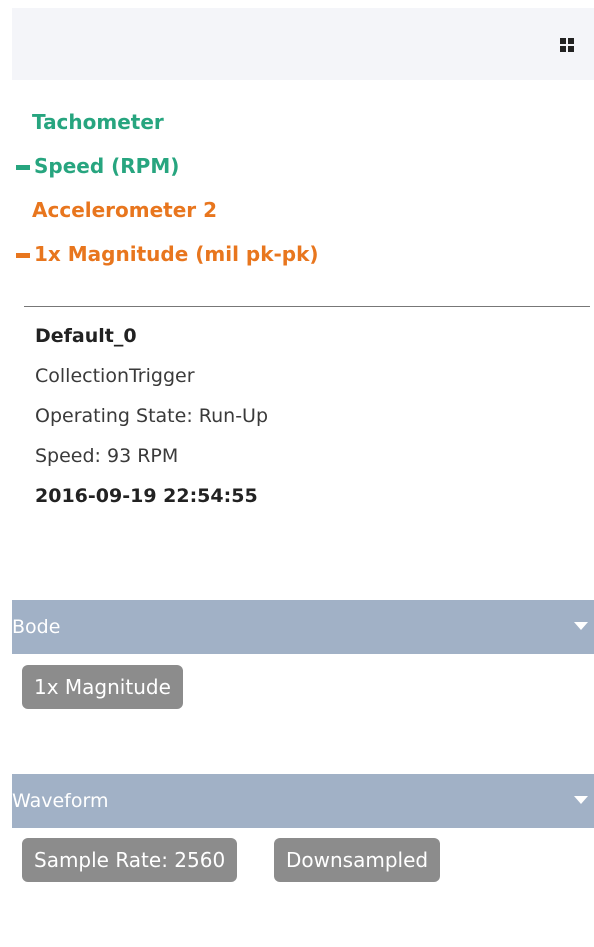 The width and height of the screenshot is (594, 947). Describe the element at coordinates (36, 627) in the screenshot. I see `section-title: Bode` at that location.